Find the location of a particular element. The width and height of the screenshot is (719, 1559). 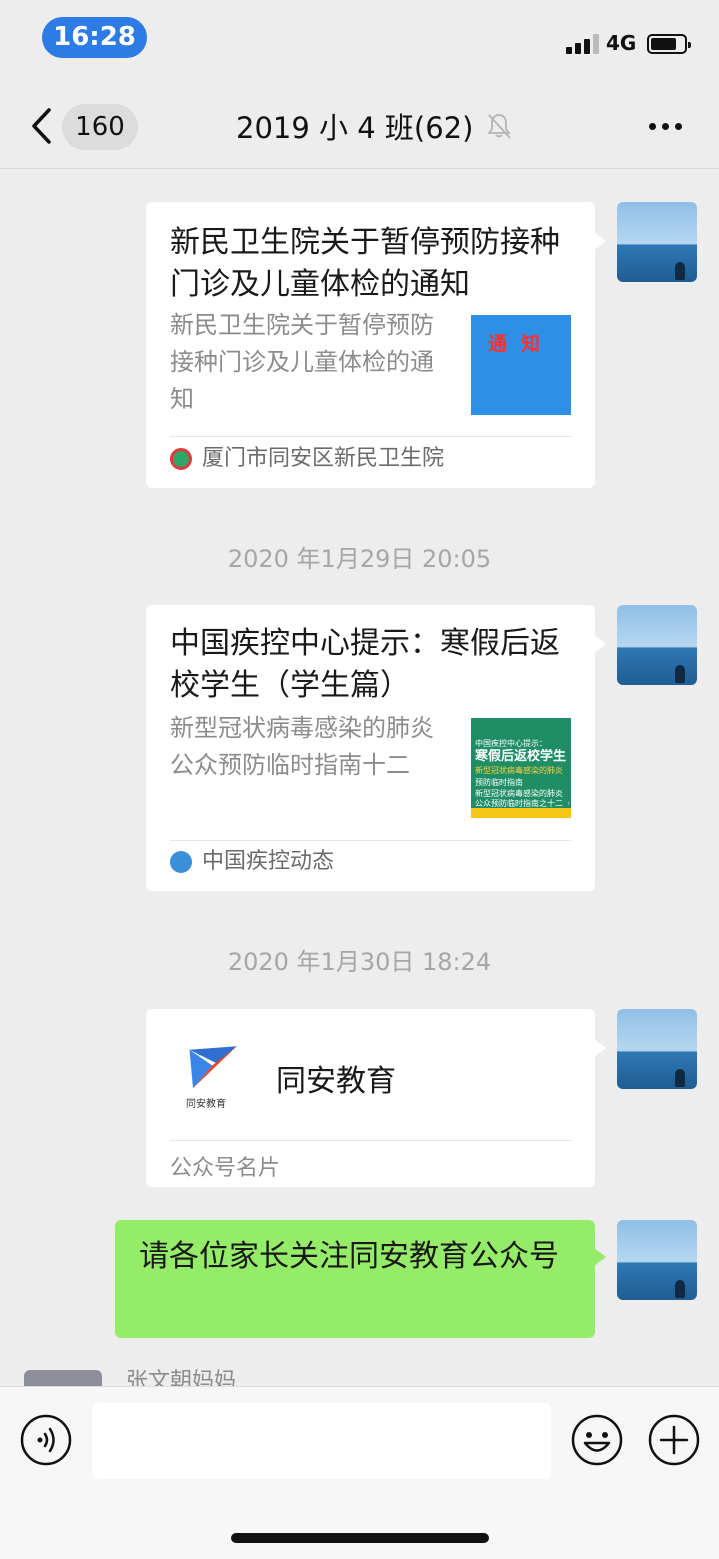

back-button is located at coordinates (45, 126).